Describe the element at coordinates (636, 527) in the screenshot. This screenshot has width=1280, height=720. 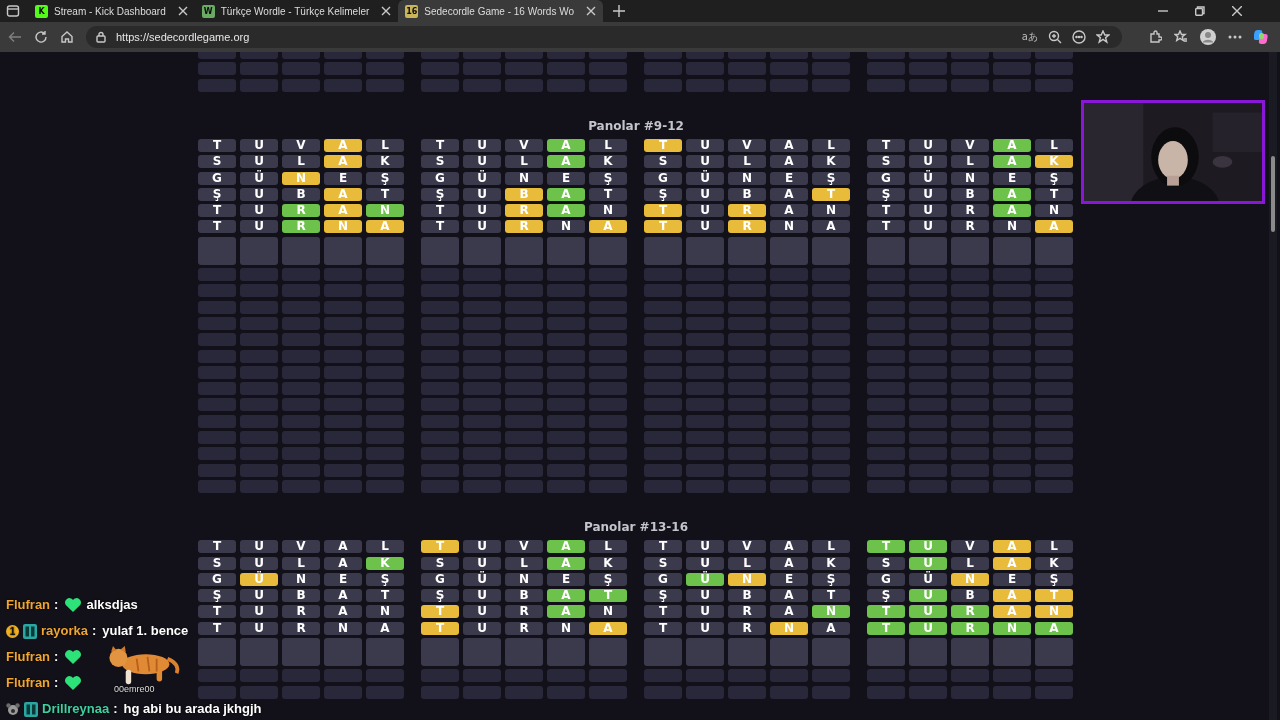
I see `section-title: Panolar #13-16` at that location.